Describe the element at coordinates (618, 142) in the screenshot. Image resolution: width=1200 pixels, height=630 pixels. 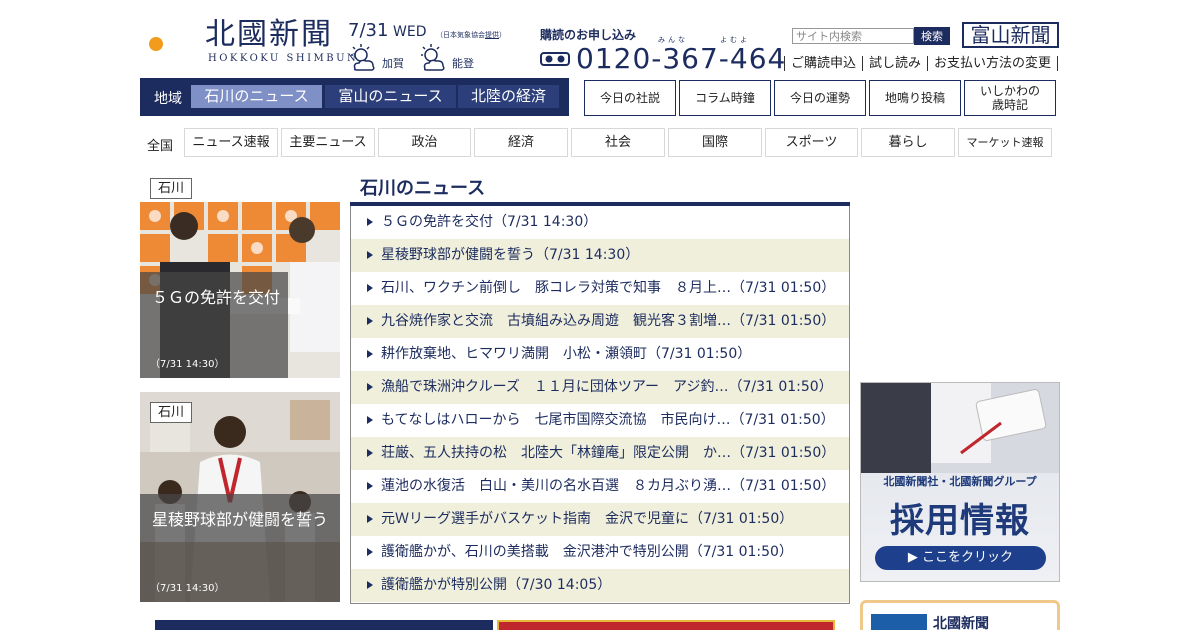
I see `category-society: 社会` at that location.